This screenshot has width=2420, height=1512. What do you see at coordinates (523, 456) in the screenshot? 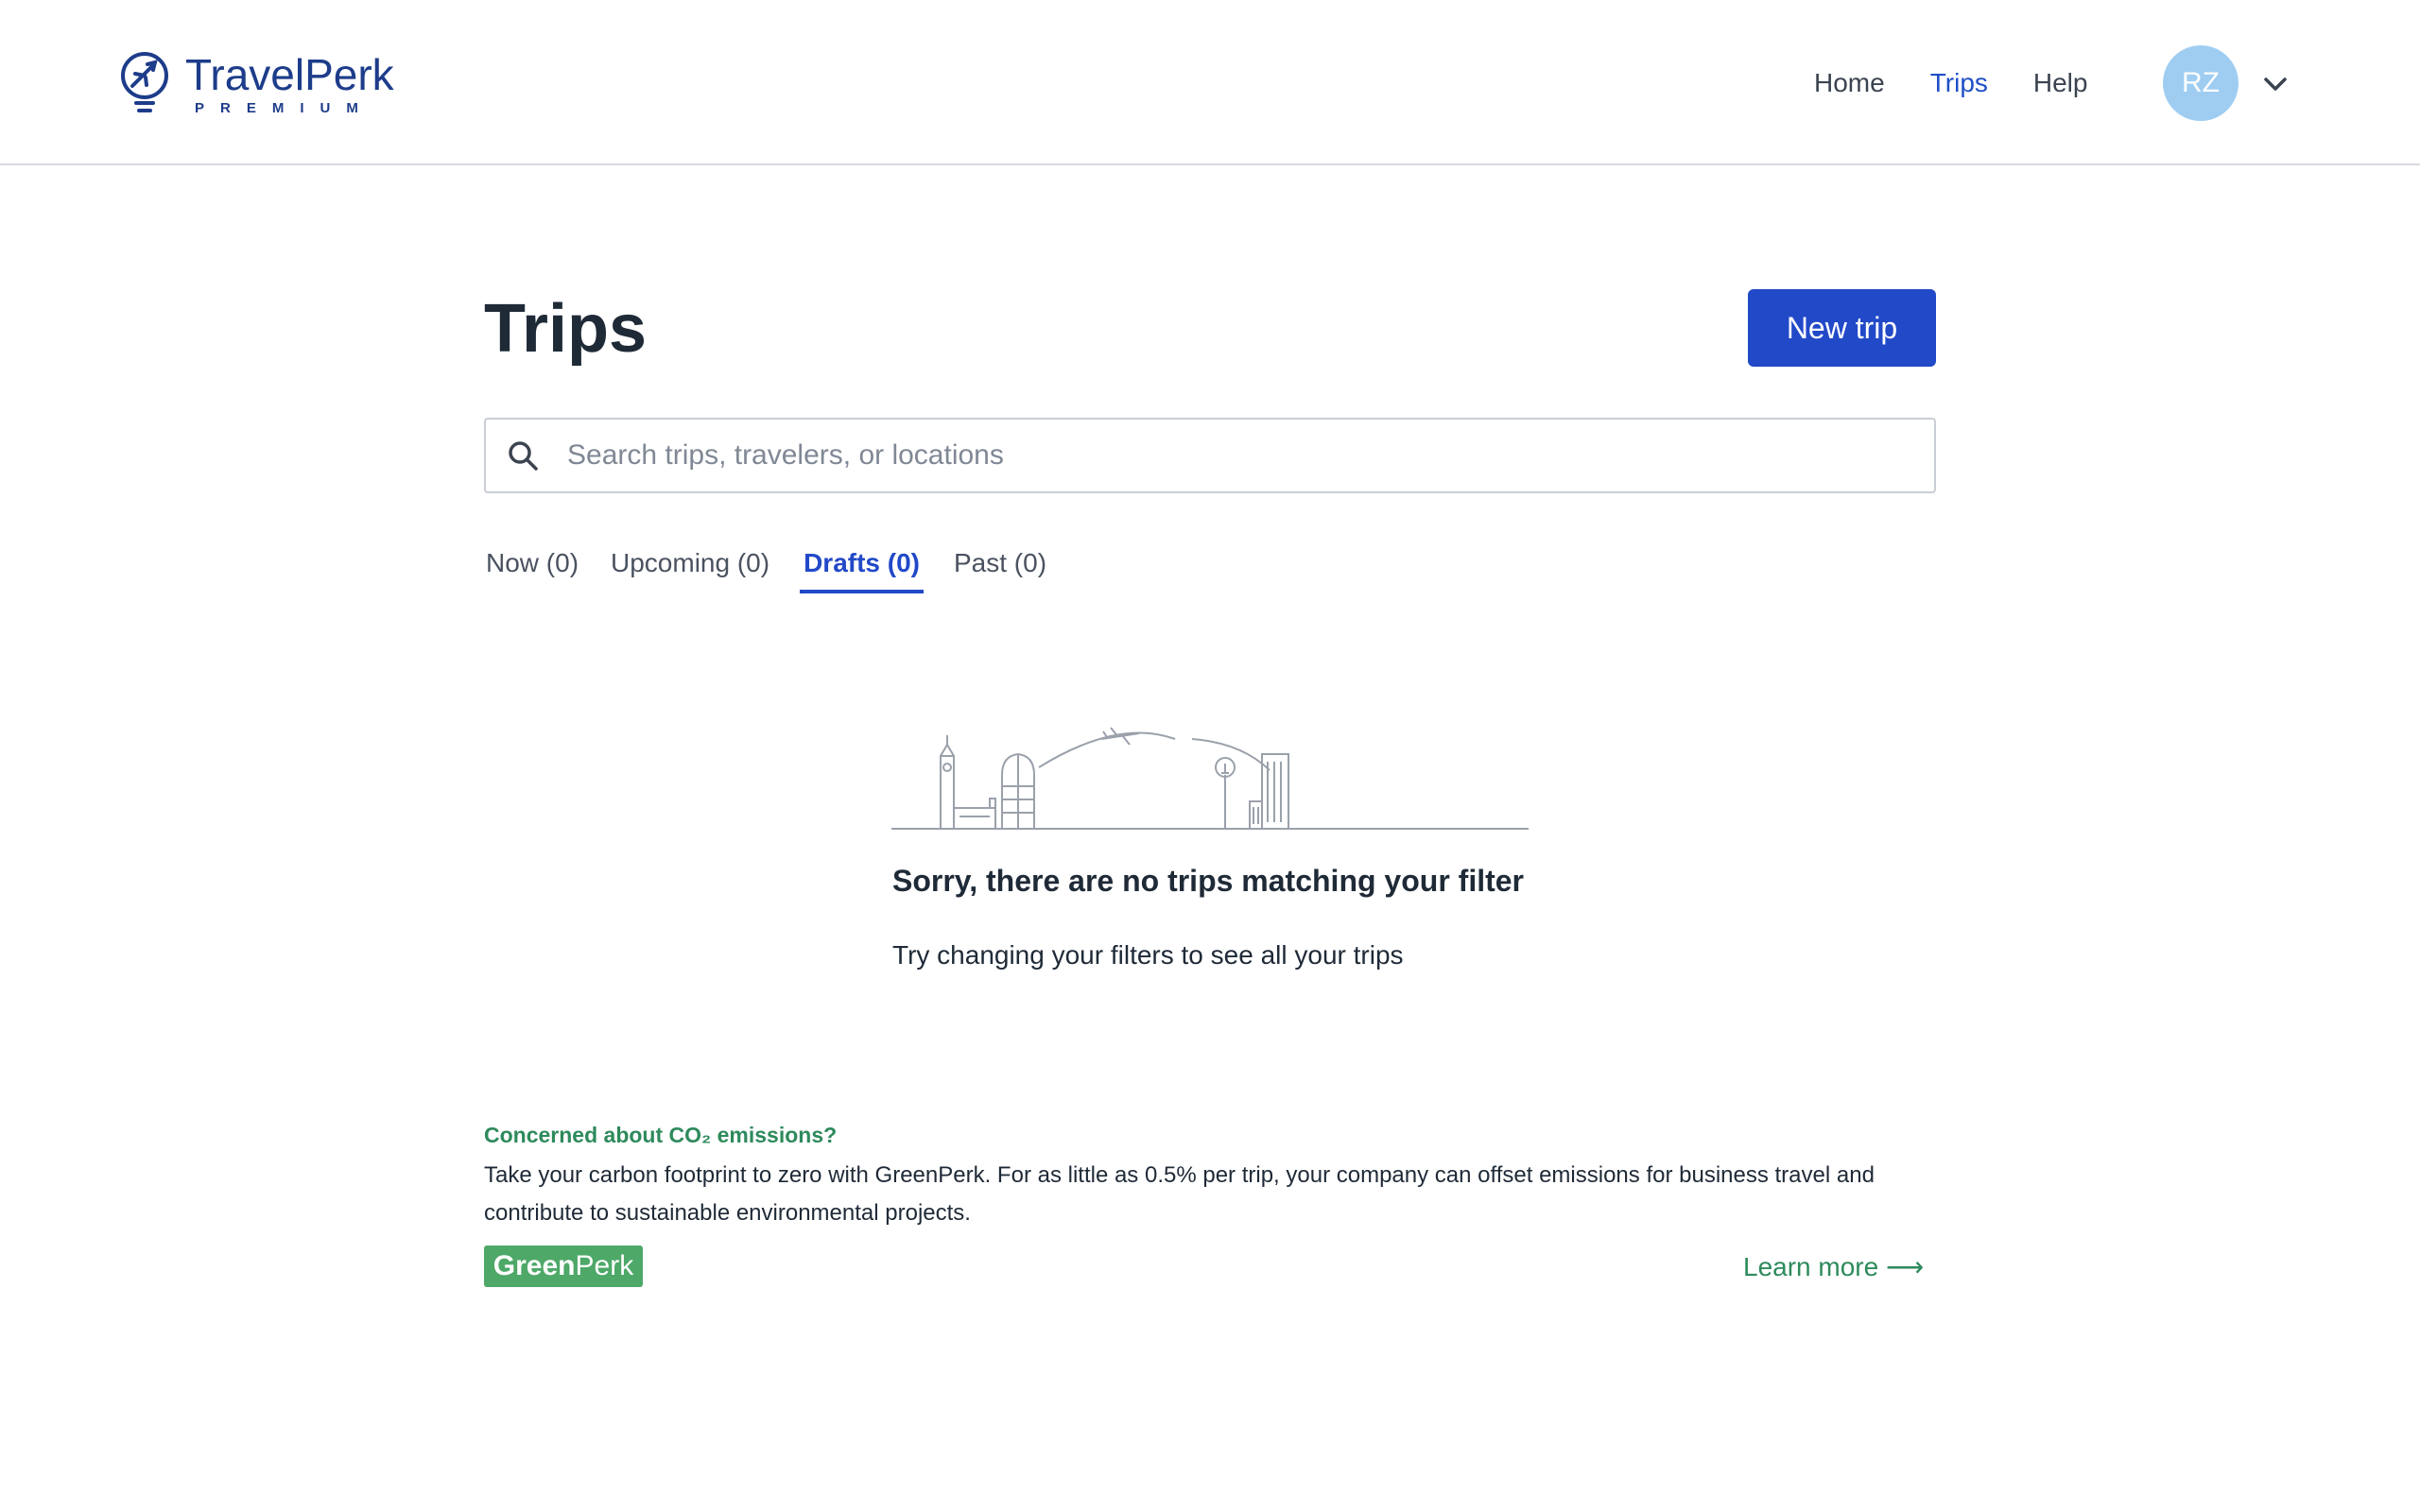
I see `search-icon` at bounding box center [523, 456].